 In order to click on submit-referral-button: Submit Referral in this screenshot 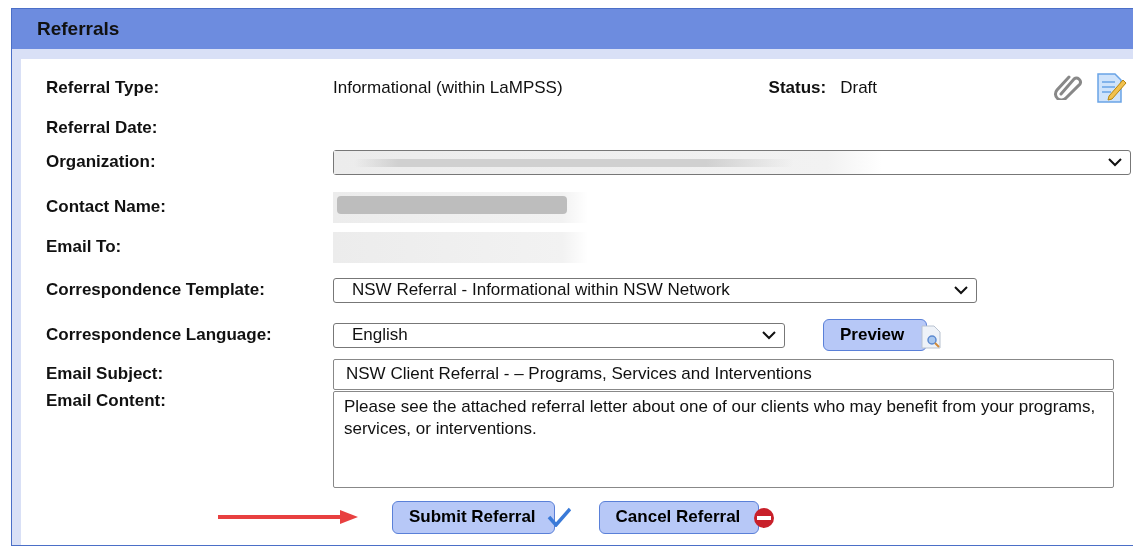, I will do `click(473, 517)`.